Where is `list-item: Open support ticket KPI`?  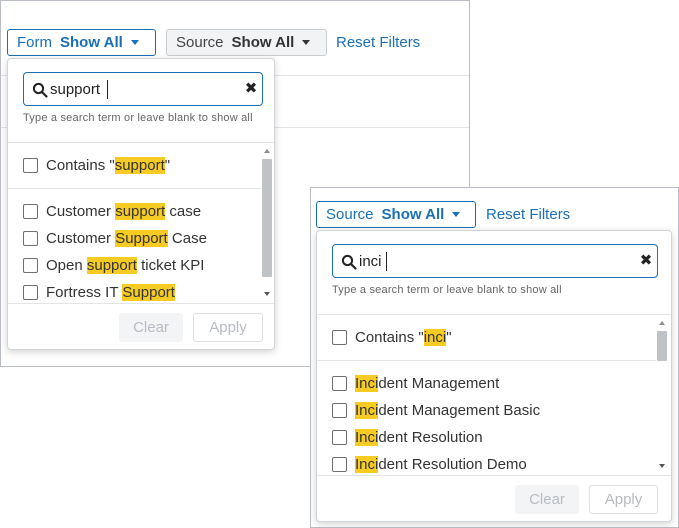 list-item: Open support ticket KPI is located at coordinates (113, 265).